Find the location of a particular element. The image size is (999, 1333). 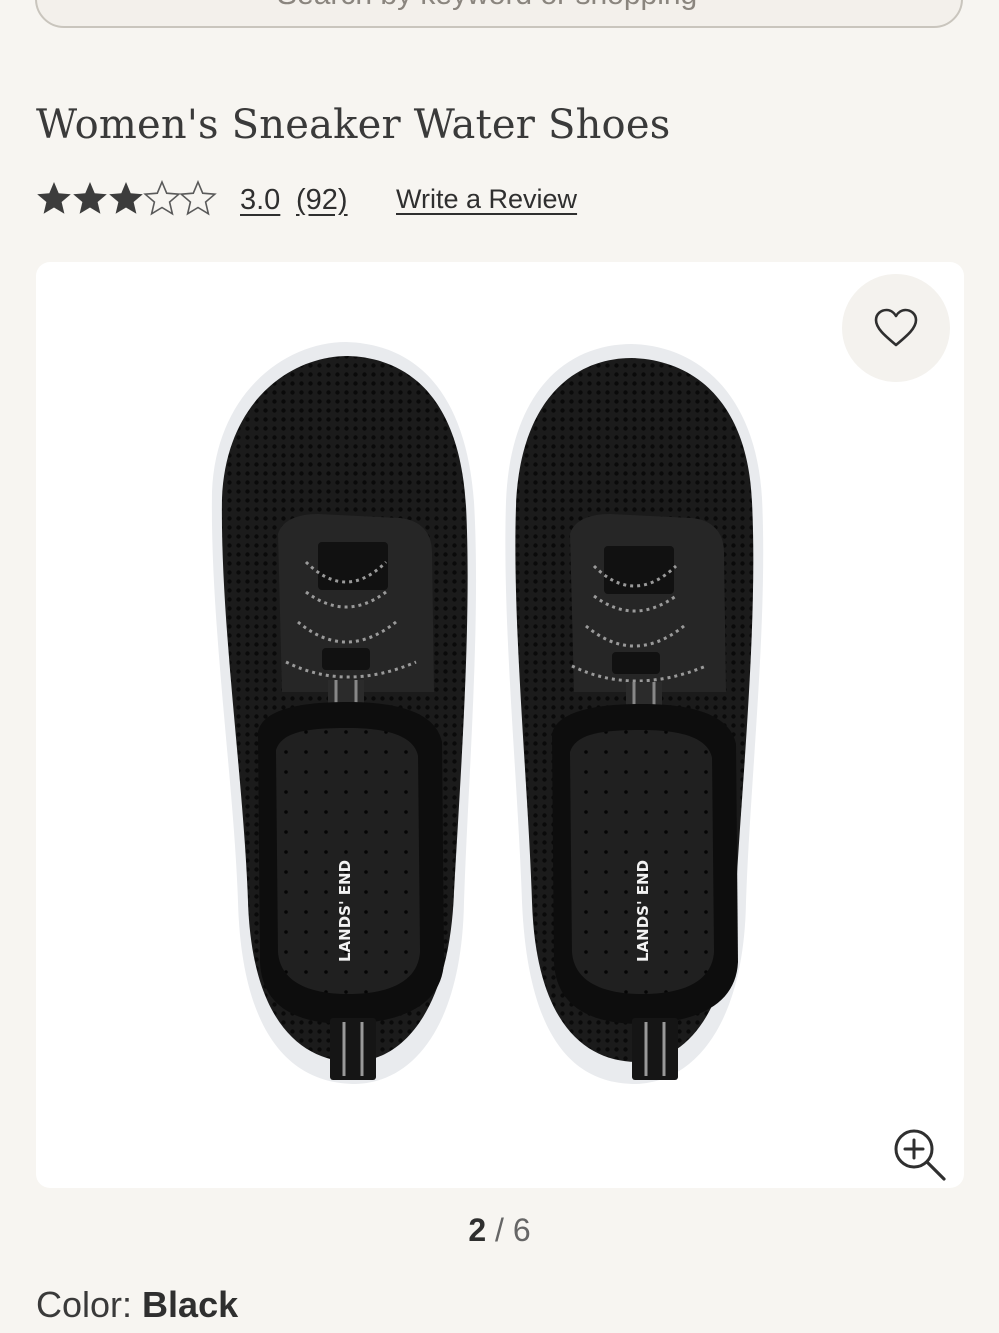

left-shoe: LANDS' END is located at coordinates (344, 713).